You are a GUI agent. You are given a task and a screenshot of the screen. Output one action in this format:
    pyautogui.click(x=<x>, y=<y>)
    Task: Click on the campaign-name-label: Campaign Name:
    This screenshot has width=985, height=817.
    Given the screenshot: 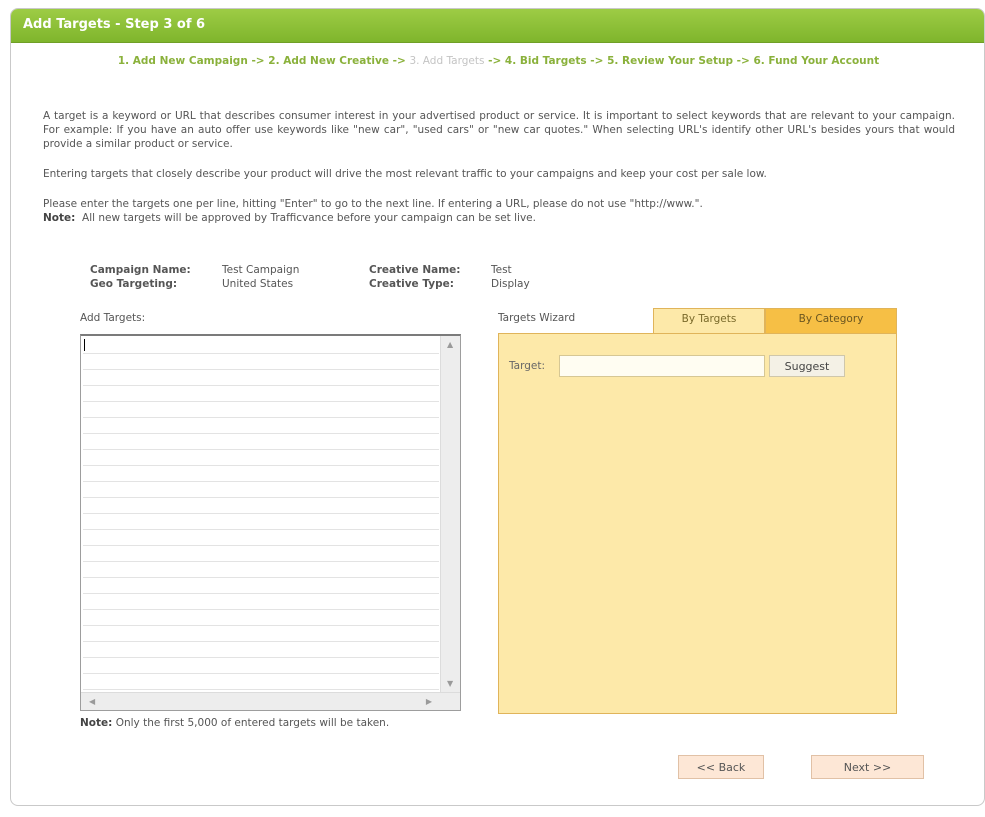 What is the action you would take?
    pyautogui.click(x=140, y=270)
    